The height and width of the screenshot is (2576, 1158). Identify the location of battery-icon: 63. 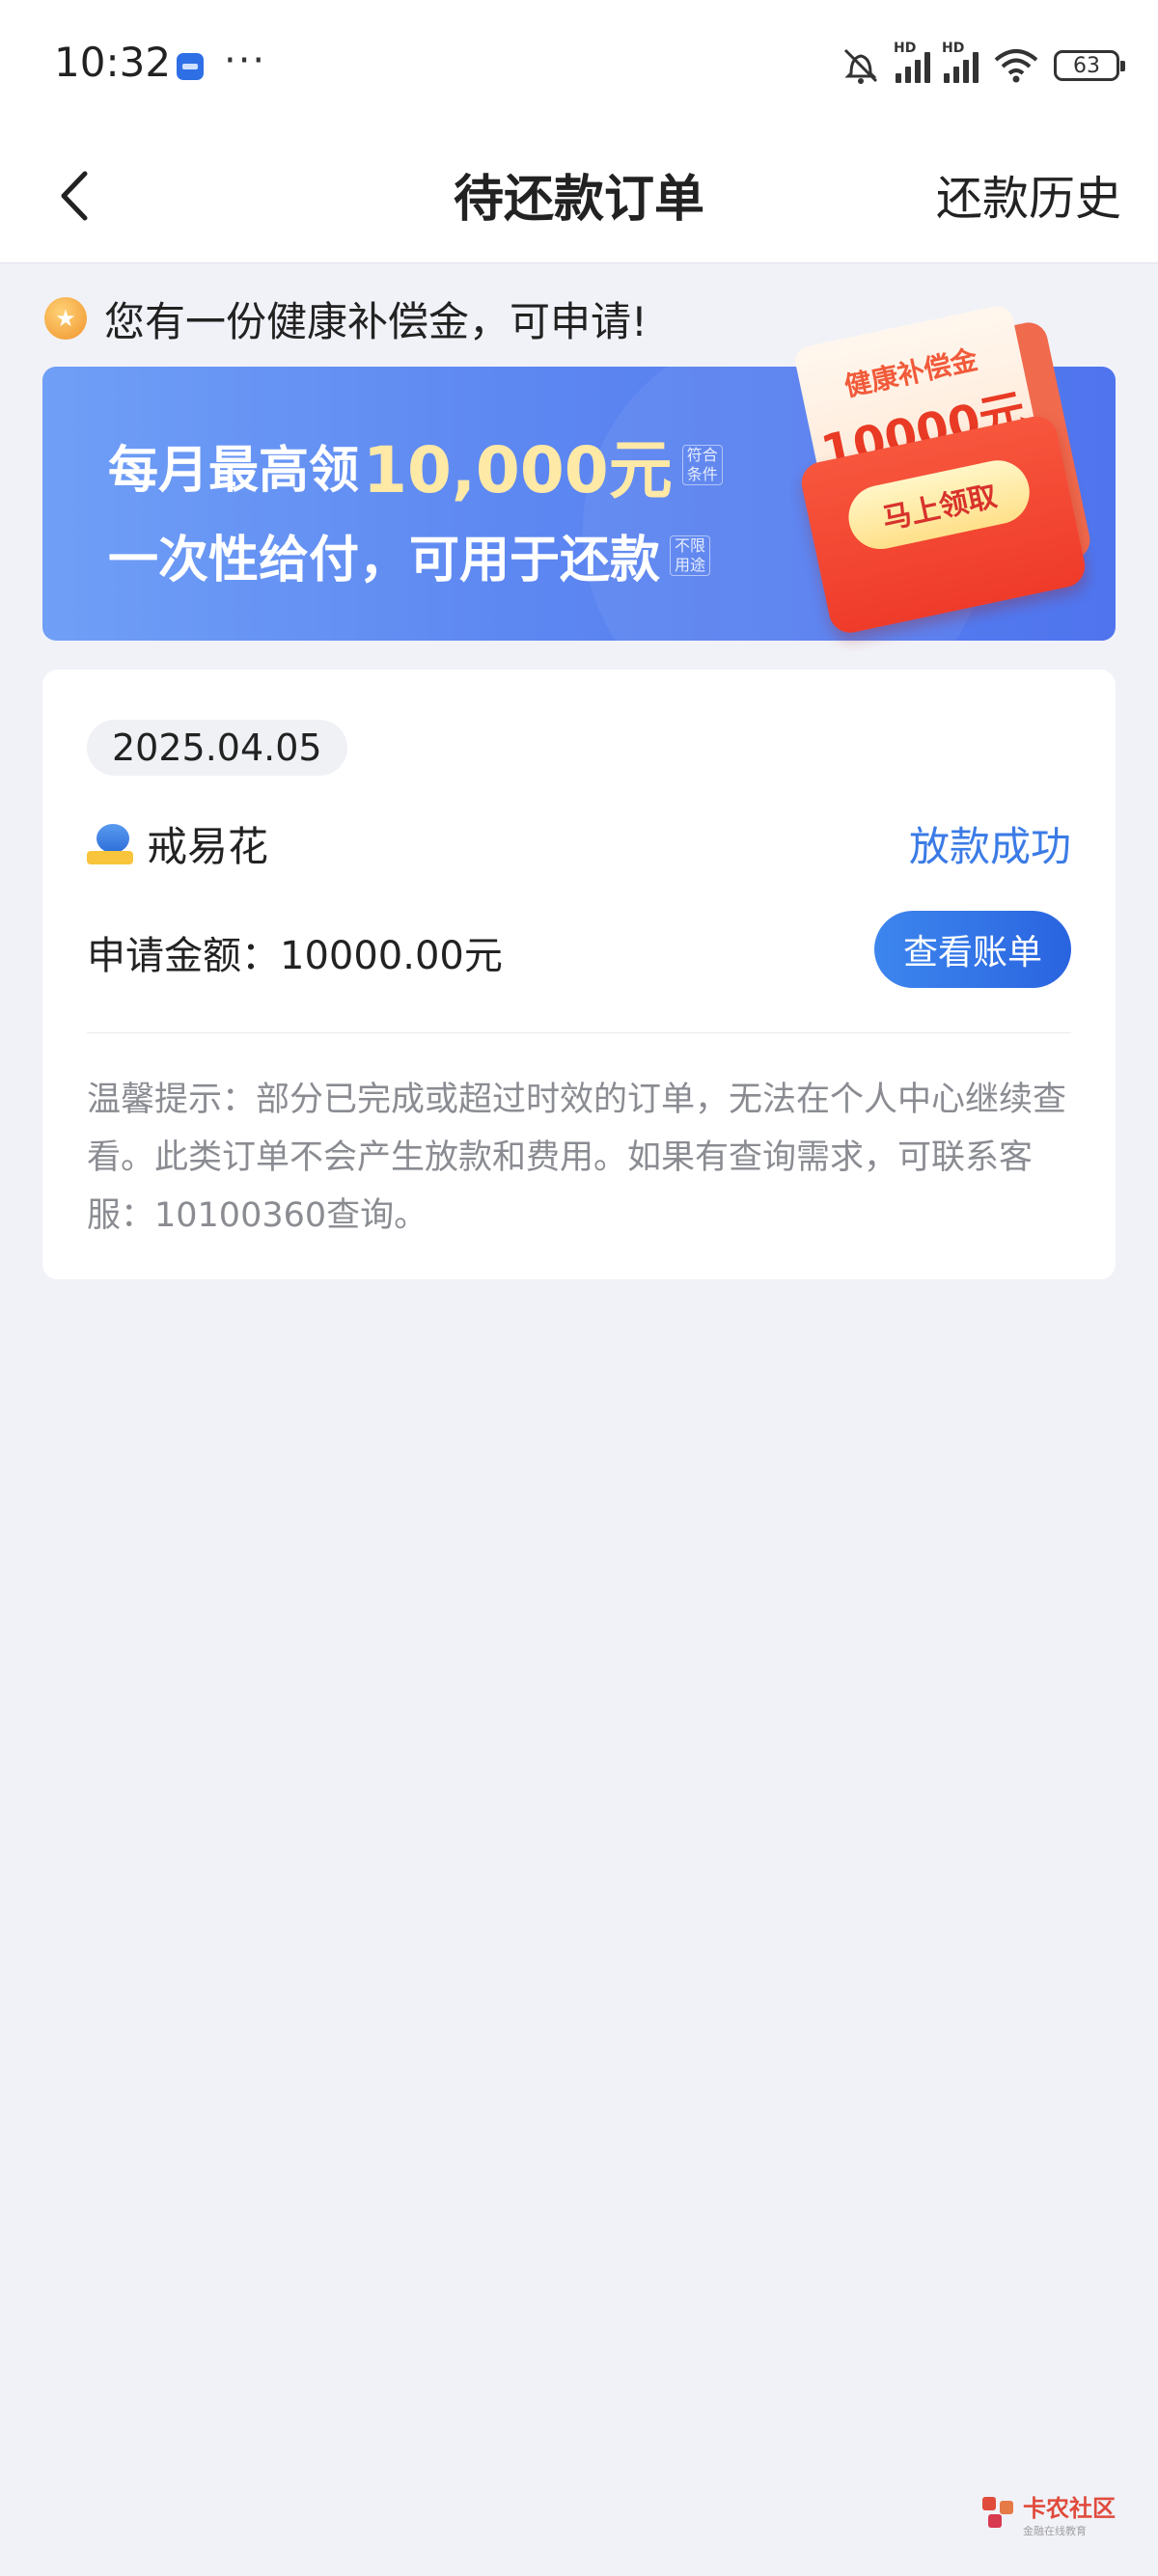
(1089, 65).